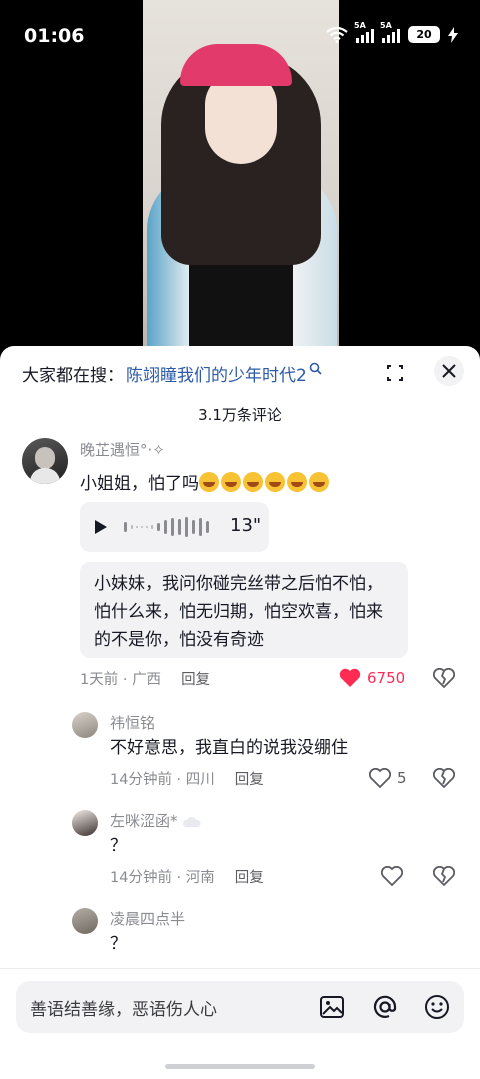 Image resolution: width=480 pixels, height=1079 pixels. I want to click on reply-meta: 14分钟前 · 四川 回复, so click(187, 778).